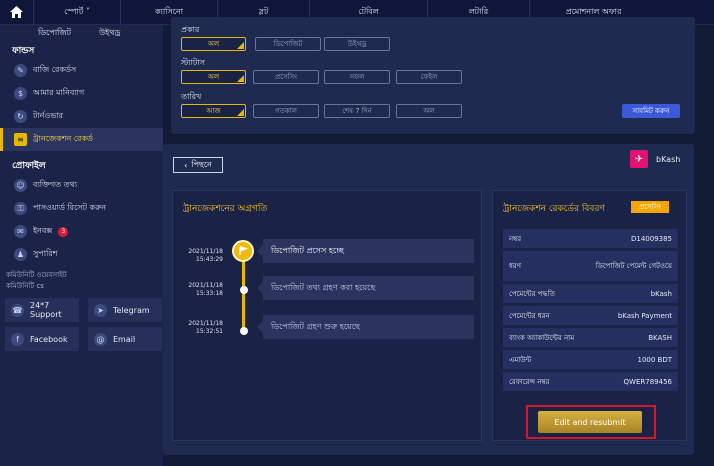  What do you see at coordinates (429, 77) in the screenshot?
I see `status-option-failed: ফেইল` at bounding box center [429, 77].